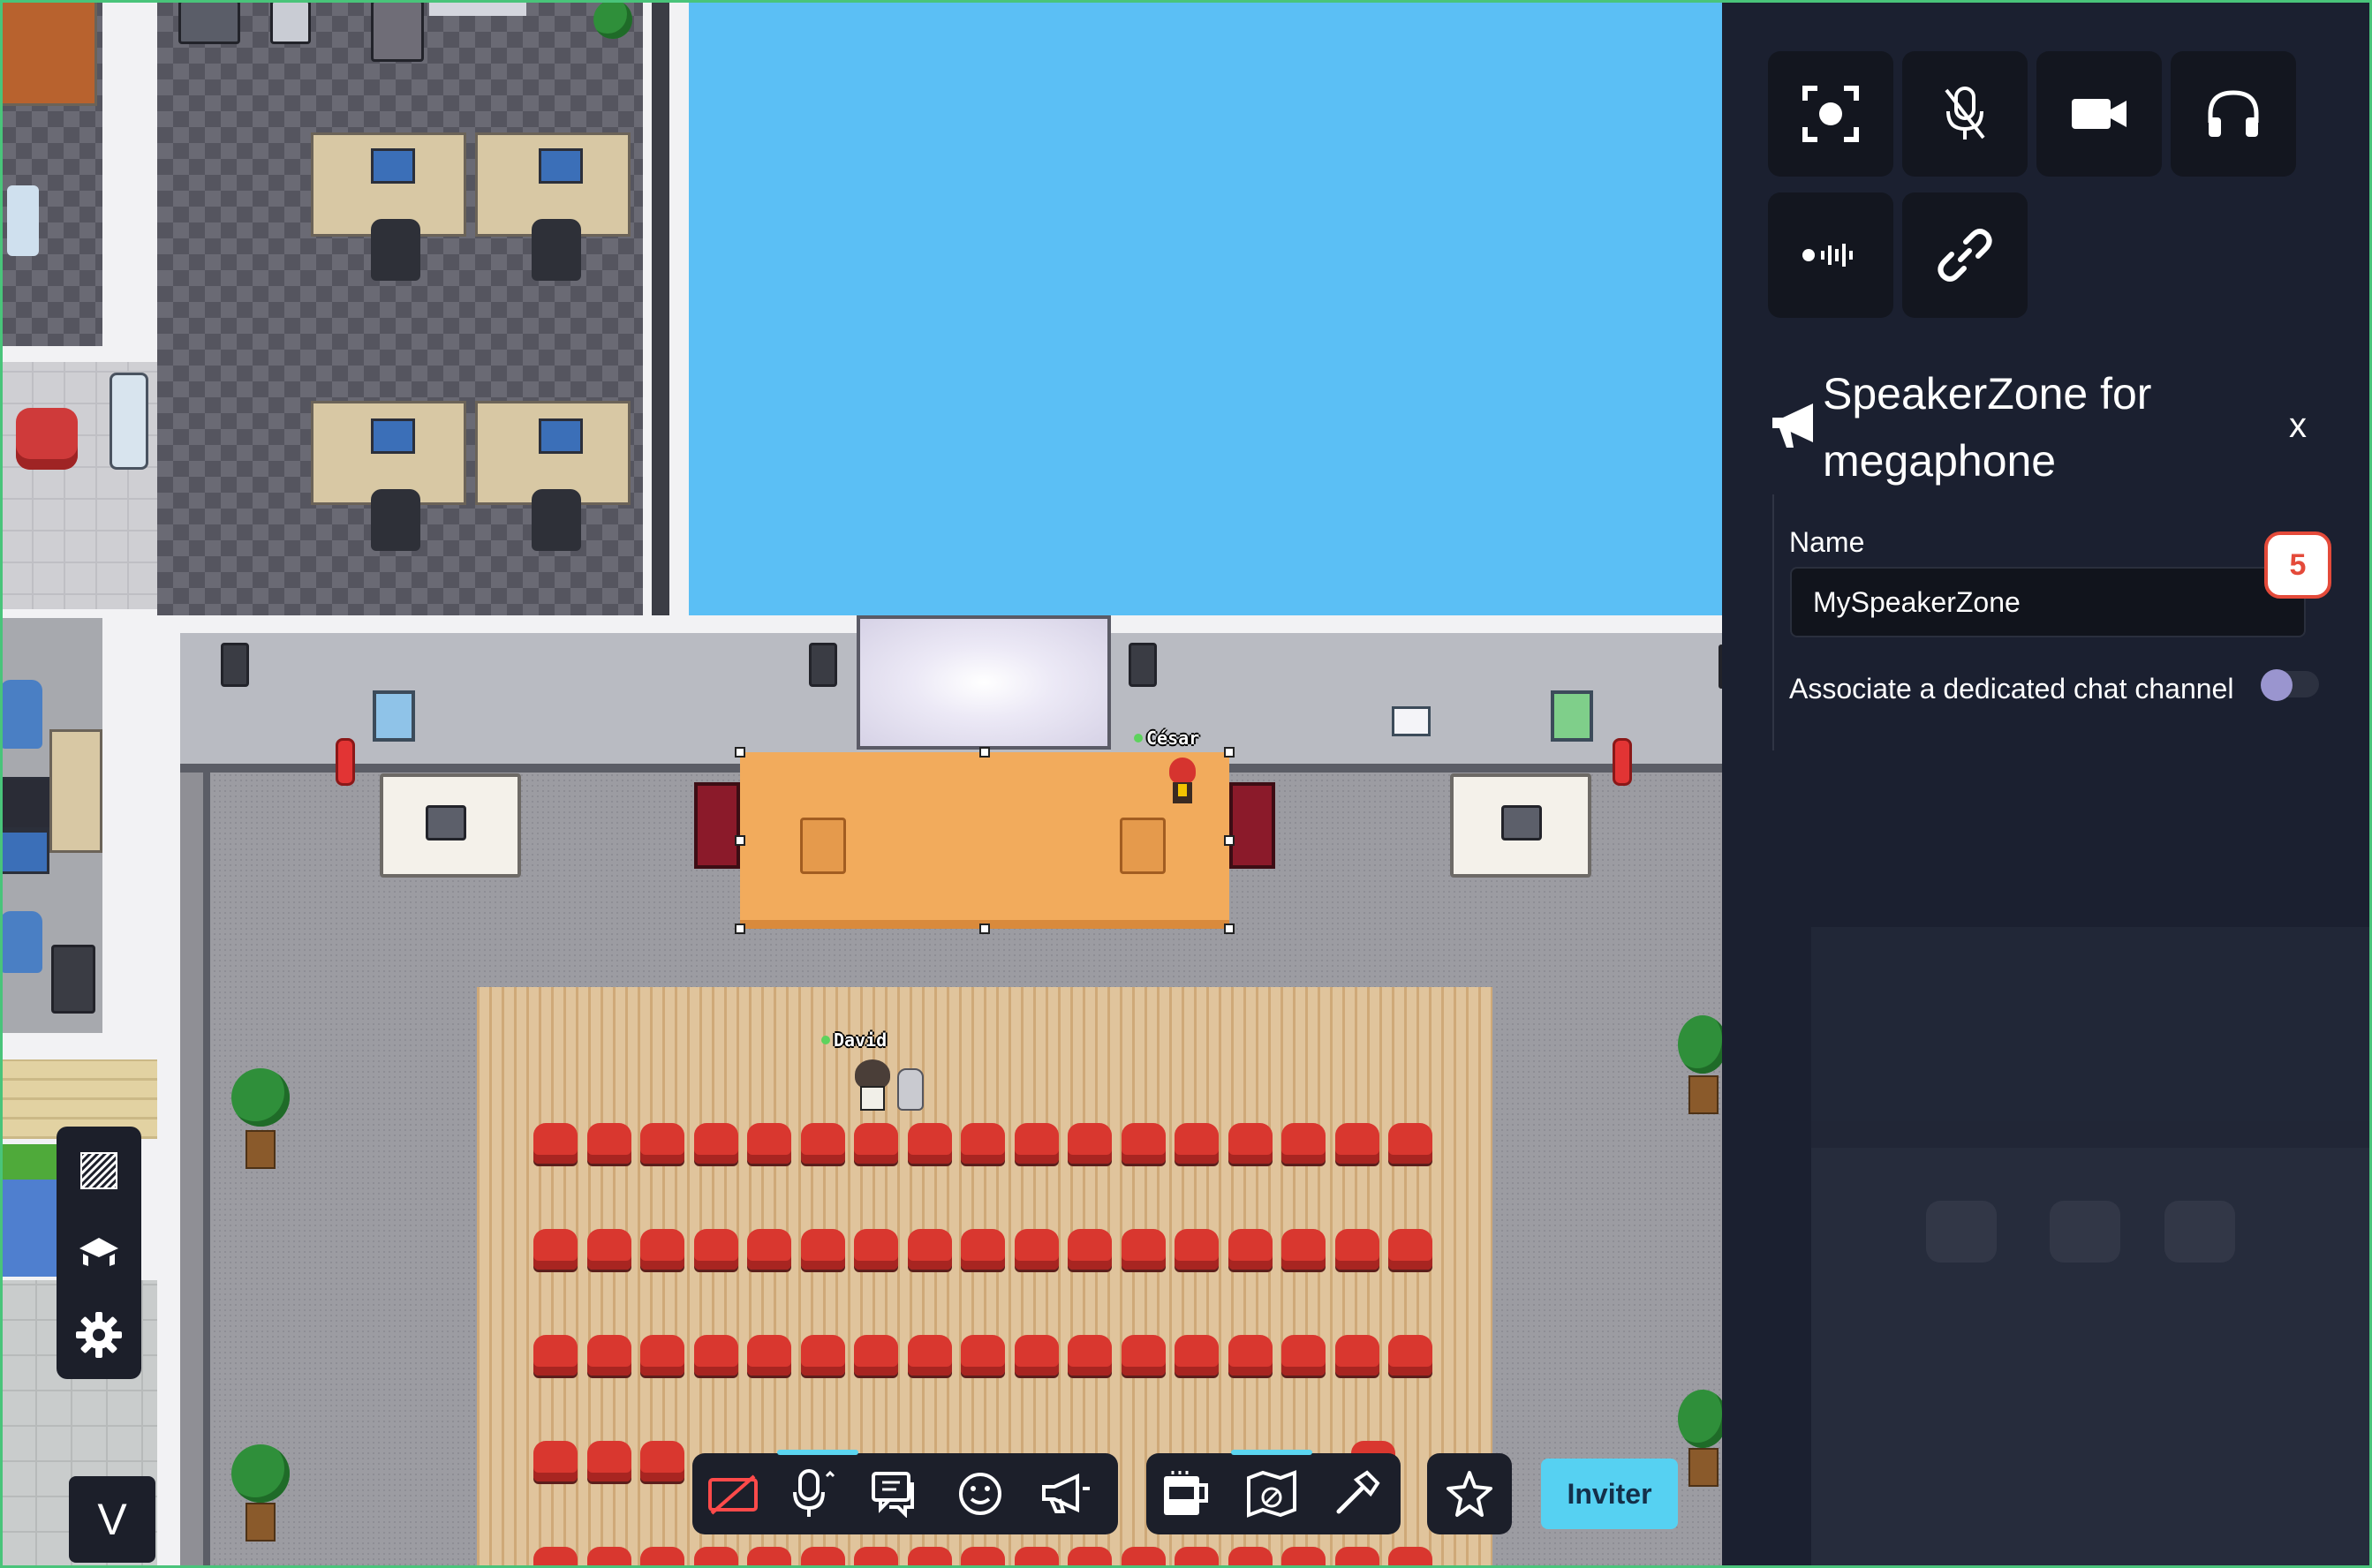 The width and height of the screenshot is (2372, 1568). Describe the element at coordinates (1609, 1494) in the screenshot. I see `invite-button: Inviter` at that location.